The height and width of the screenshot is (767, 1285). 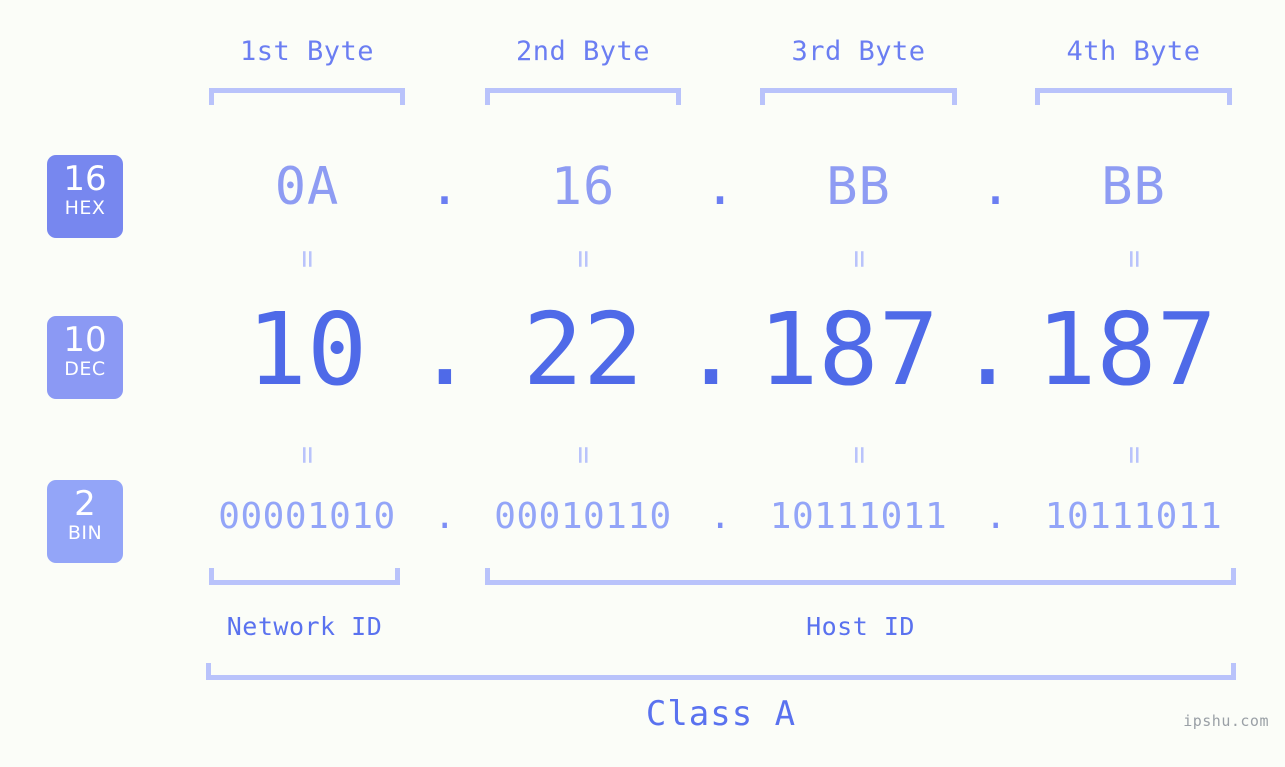 I want to click on equals-icon-dec-bin-4: =, so click(x=1134, y=455).